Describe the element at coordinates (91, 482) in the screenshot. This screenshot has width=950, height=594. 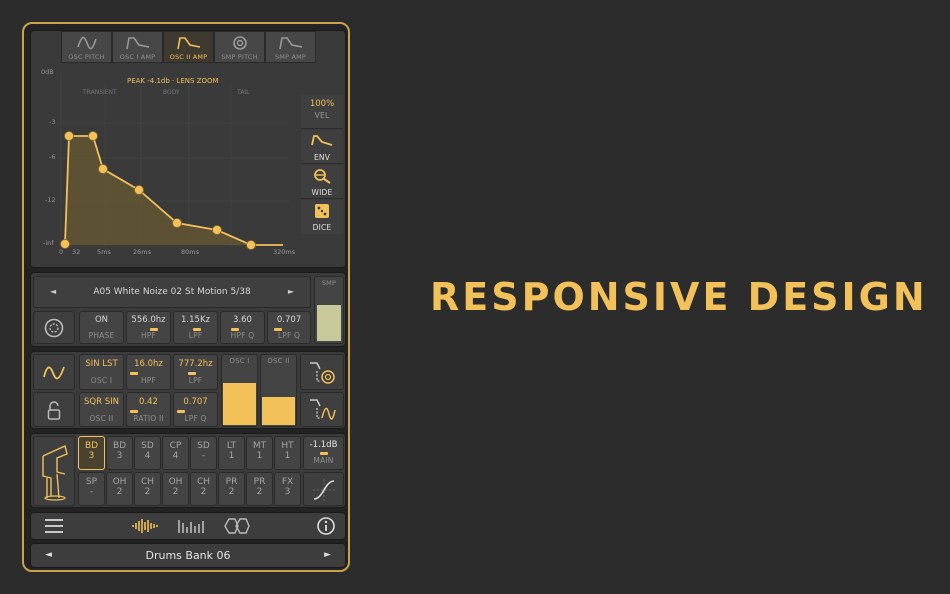
I see `pad-name: SP` at that location.